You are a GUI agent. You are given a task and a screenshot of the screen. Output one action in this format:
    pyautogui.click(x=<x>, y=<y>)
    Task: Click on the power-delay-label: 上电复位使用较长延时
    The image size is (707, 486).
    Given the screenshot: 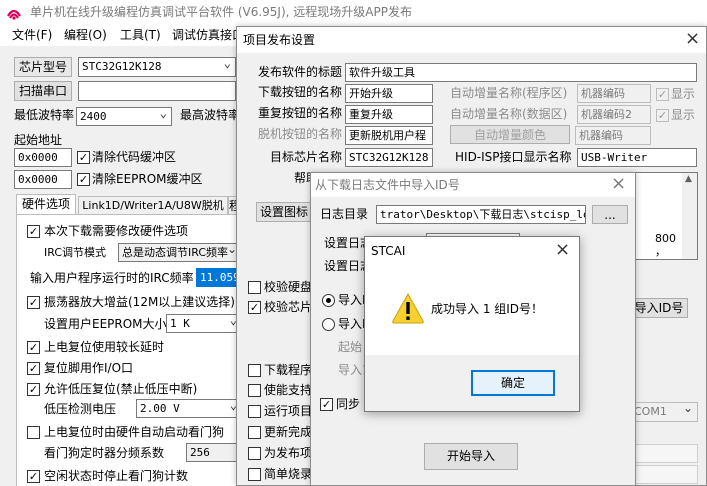 What is the action you would take?
    pyautogui.click(x=104, y=347)
    